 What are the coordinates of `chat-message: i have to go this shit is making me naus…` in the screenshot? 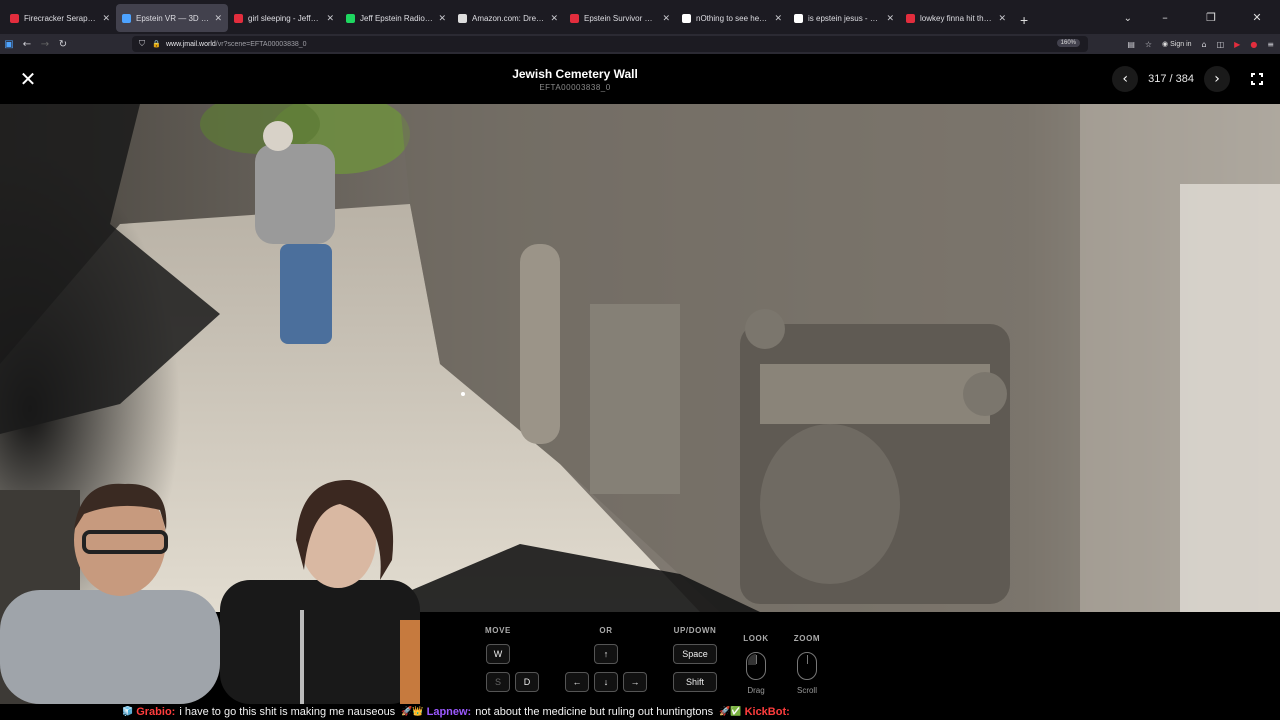 It's located at (287, 712).